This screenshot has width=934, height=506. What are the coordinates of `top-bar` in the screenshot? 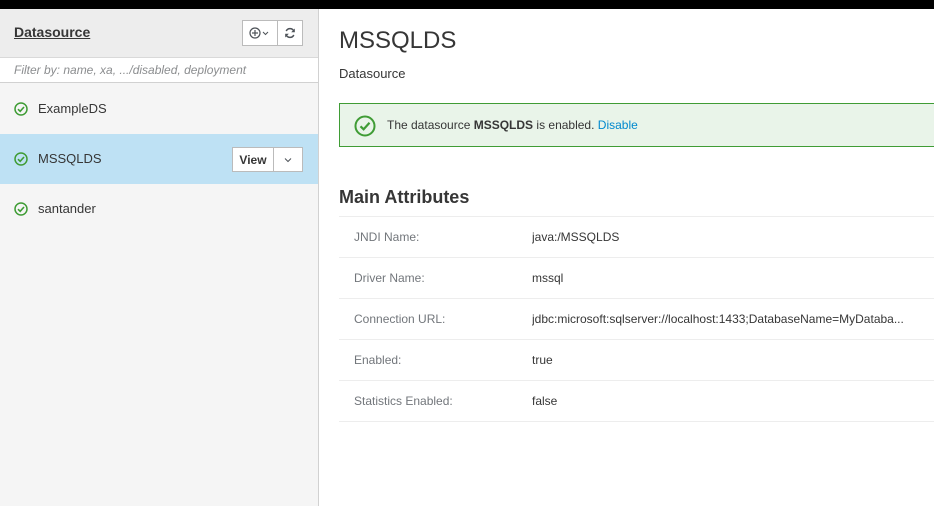 It's located at (467, 4).